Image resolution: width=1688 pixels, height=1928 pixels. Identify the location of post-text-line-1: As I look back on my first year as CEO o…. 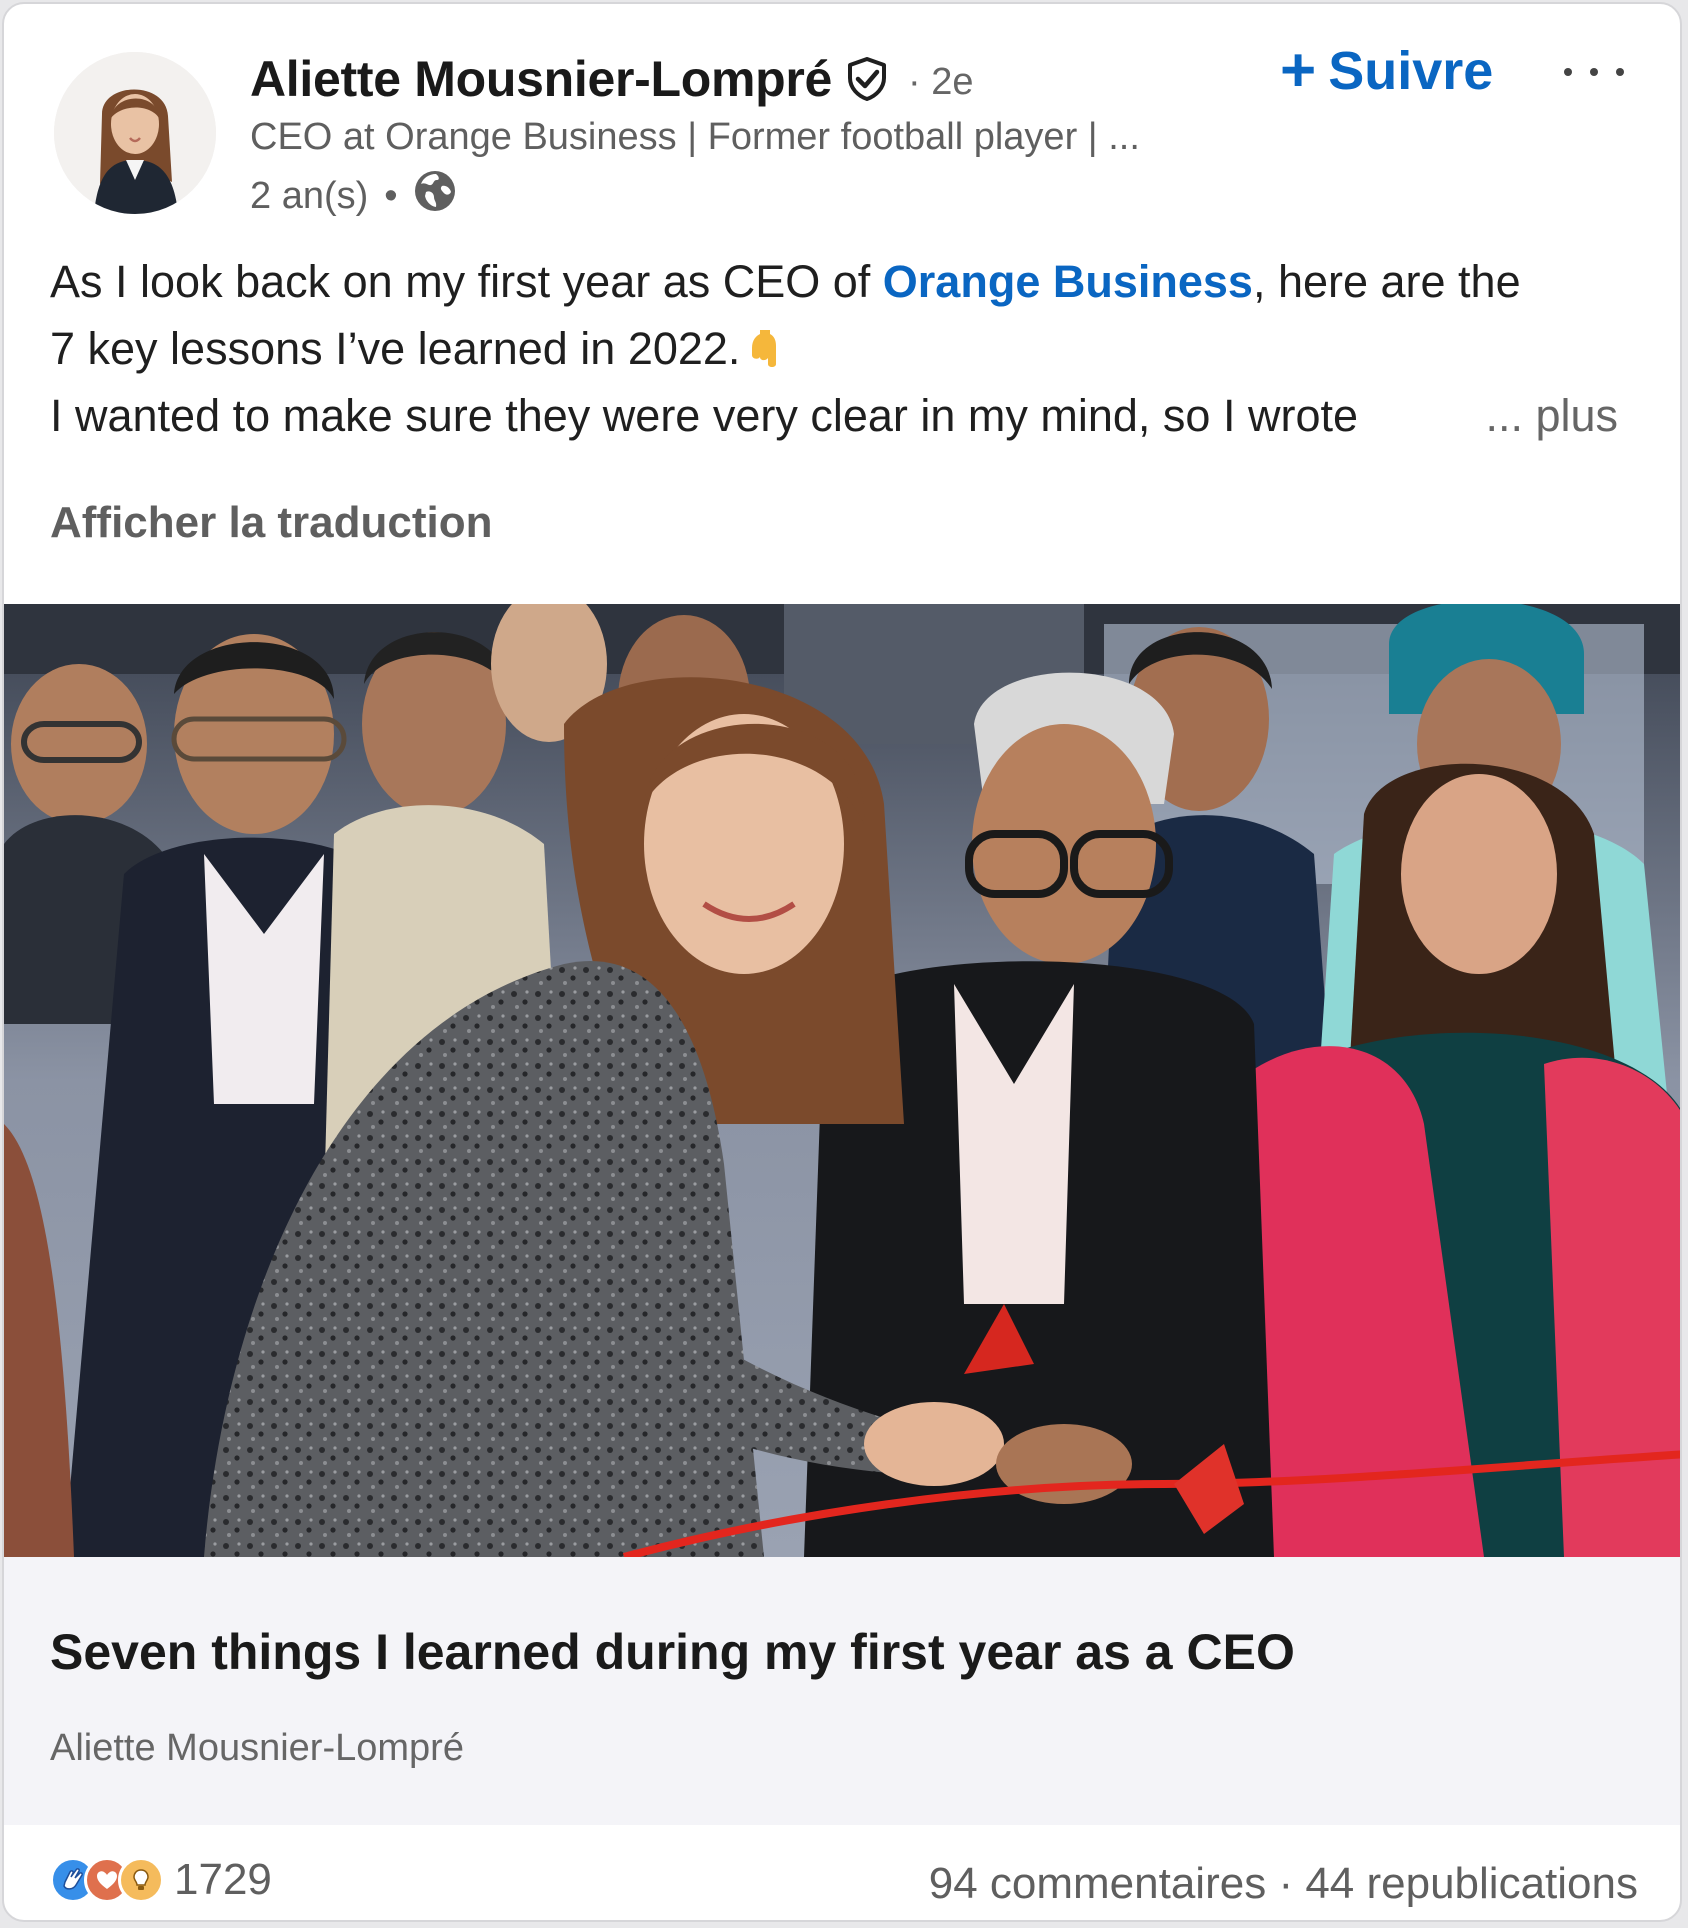
(785, 281).